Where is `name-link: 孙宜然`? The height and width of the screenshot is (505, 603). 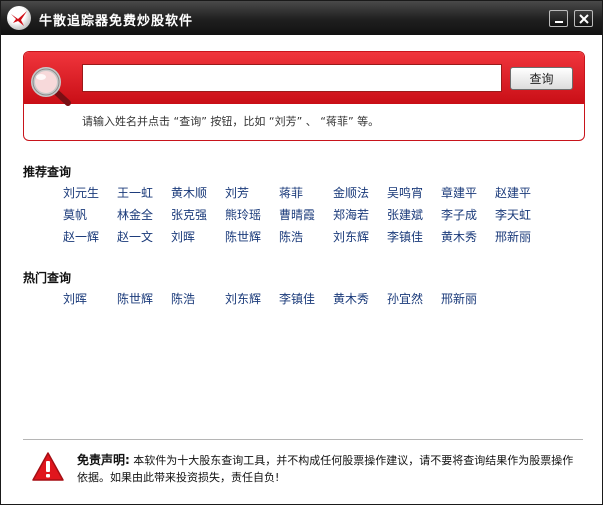
name-link: 孙宜然 is located at coordinates (414, 299).